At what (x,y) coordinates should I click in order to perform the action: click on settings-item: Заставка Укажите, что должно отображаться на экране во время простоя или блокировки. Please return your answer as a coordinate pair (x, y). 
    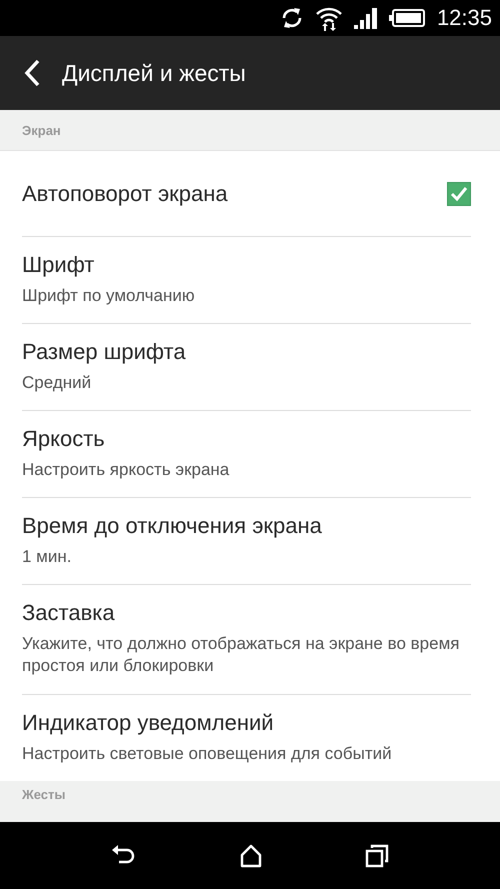
    Looking at the image, I should click on (246, 639).